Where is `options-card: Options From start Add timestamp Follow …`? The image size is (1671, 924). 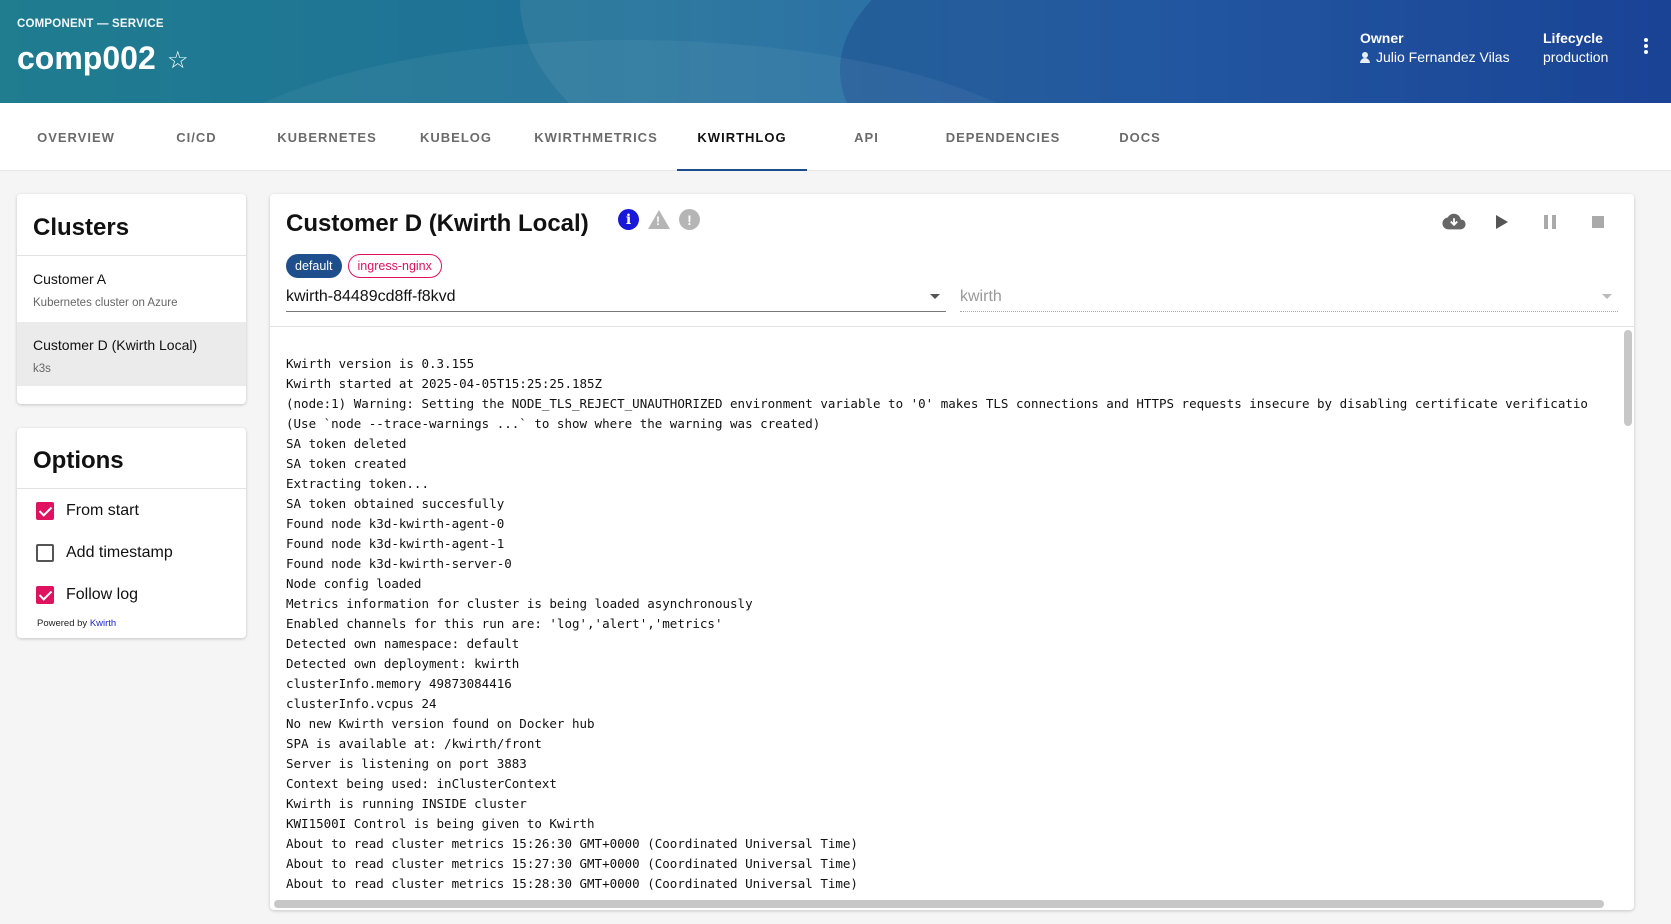
options-card: Options From start Add timestamp Follow … is located at coordinates (131, 533).